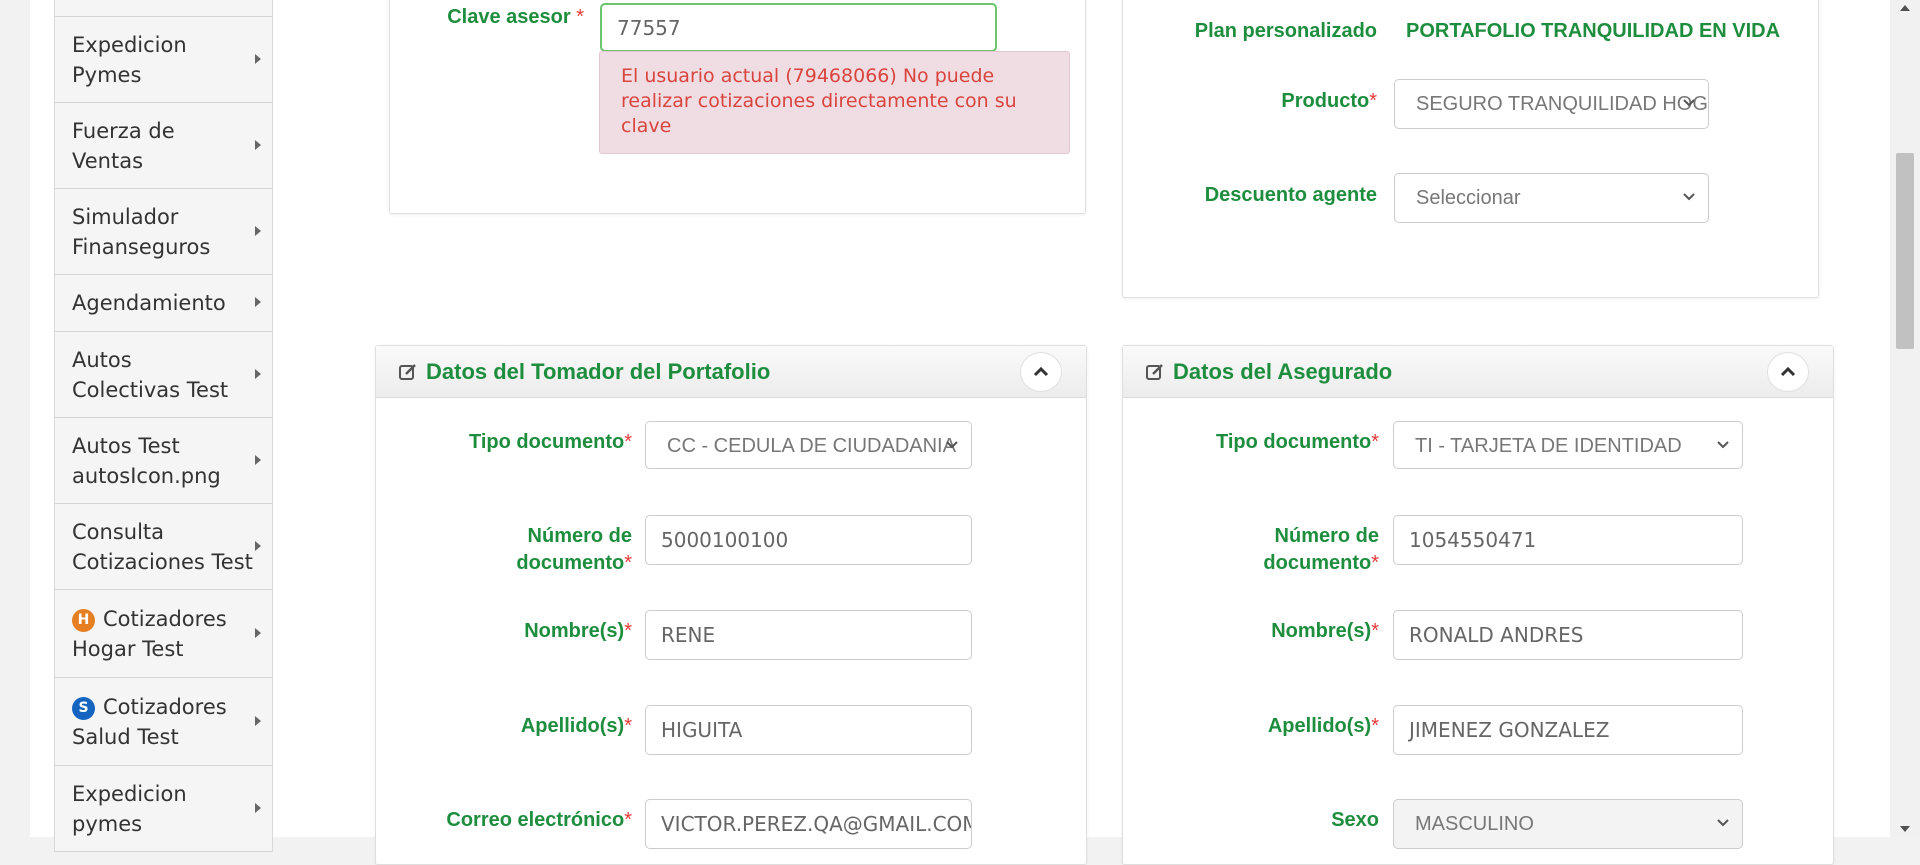 The image size is (1920, 865). Describe the element at coordinates (1593, 31) in the screenshot. I see `plan-personalizado-value: PORTAFOLIO TRANQUILIDAD EN VIDA` at that location.